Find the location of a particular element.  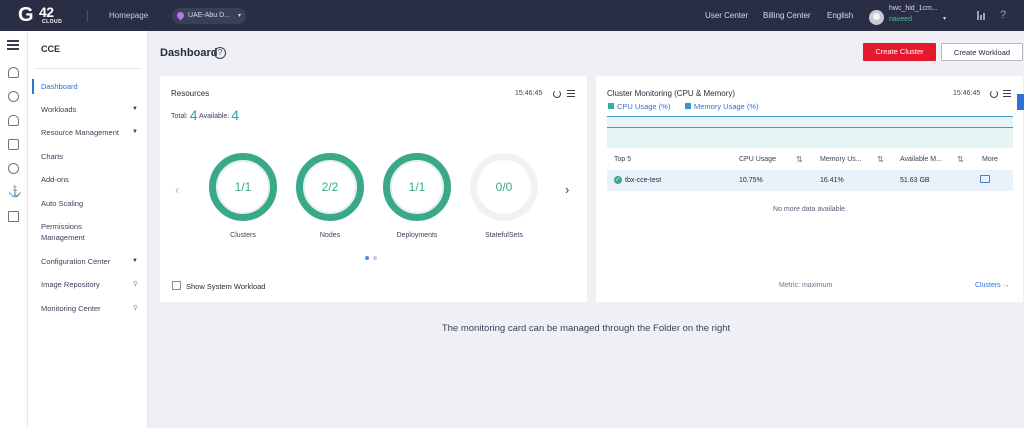

g42-logo: G 42 CLOUD is located at coordinates (41, 16).